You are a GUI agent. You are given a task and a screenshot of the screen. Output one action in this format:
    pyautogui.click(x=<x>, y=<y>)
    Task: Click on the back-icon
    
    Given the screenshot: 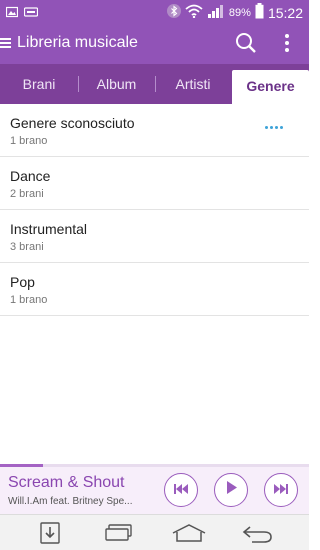 What is the action you would take?
    pyautogui.click(x=258, y=535)
    